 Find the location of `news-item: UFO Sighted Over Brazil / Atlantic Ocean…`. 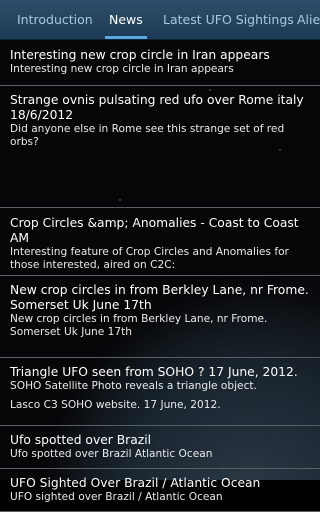

news-item: UFO Sighted Over Brazil / Atlantic Ocean… is located at coordinates (160, 490).